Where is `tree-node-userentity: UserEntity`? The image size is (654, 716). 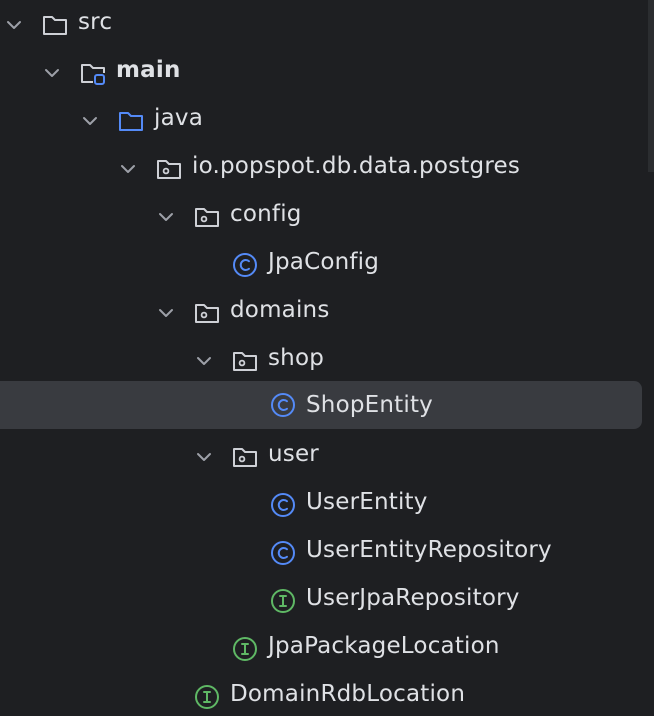
tree-node-userentity: UserEntity is located at coordinates (321, 504).